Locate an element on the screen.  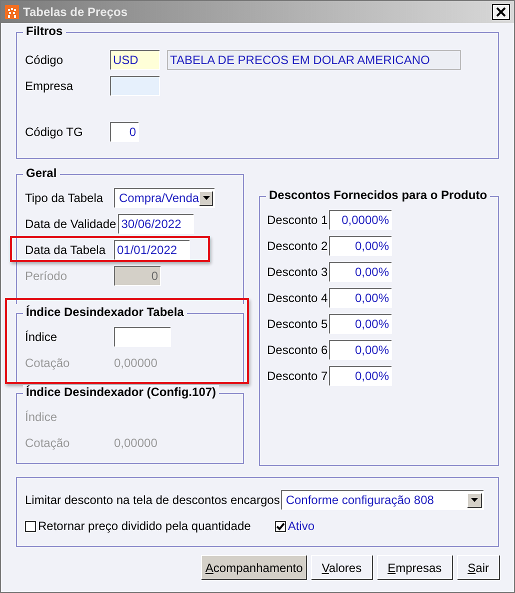
group-title: Descontos Fornecidos para o Produto is located at coordinates (378, 195).